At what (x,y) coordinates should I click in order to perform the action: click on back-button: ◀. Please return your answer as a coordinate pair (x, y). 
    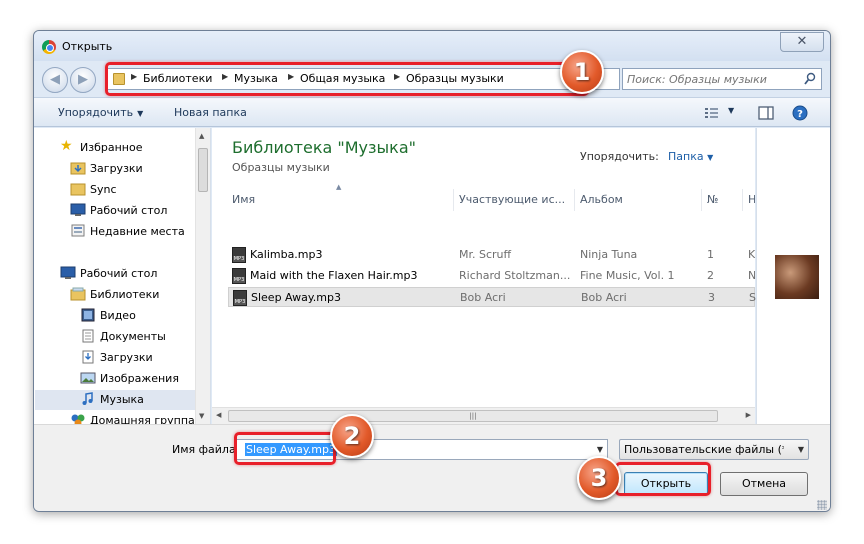
    Looking at the image, I should click on (55, 80).